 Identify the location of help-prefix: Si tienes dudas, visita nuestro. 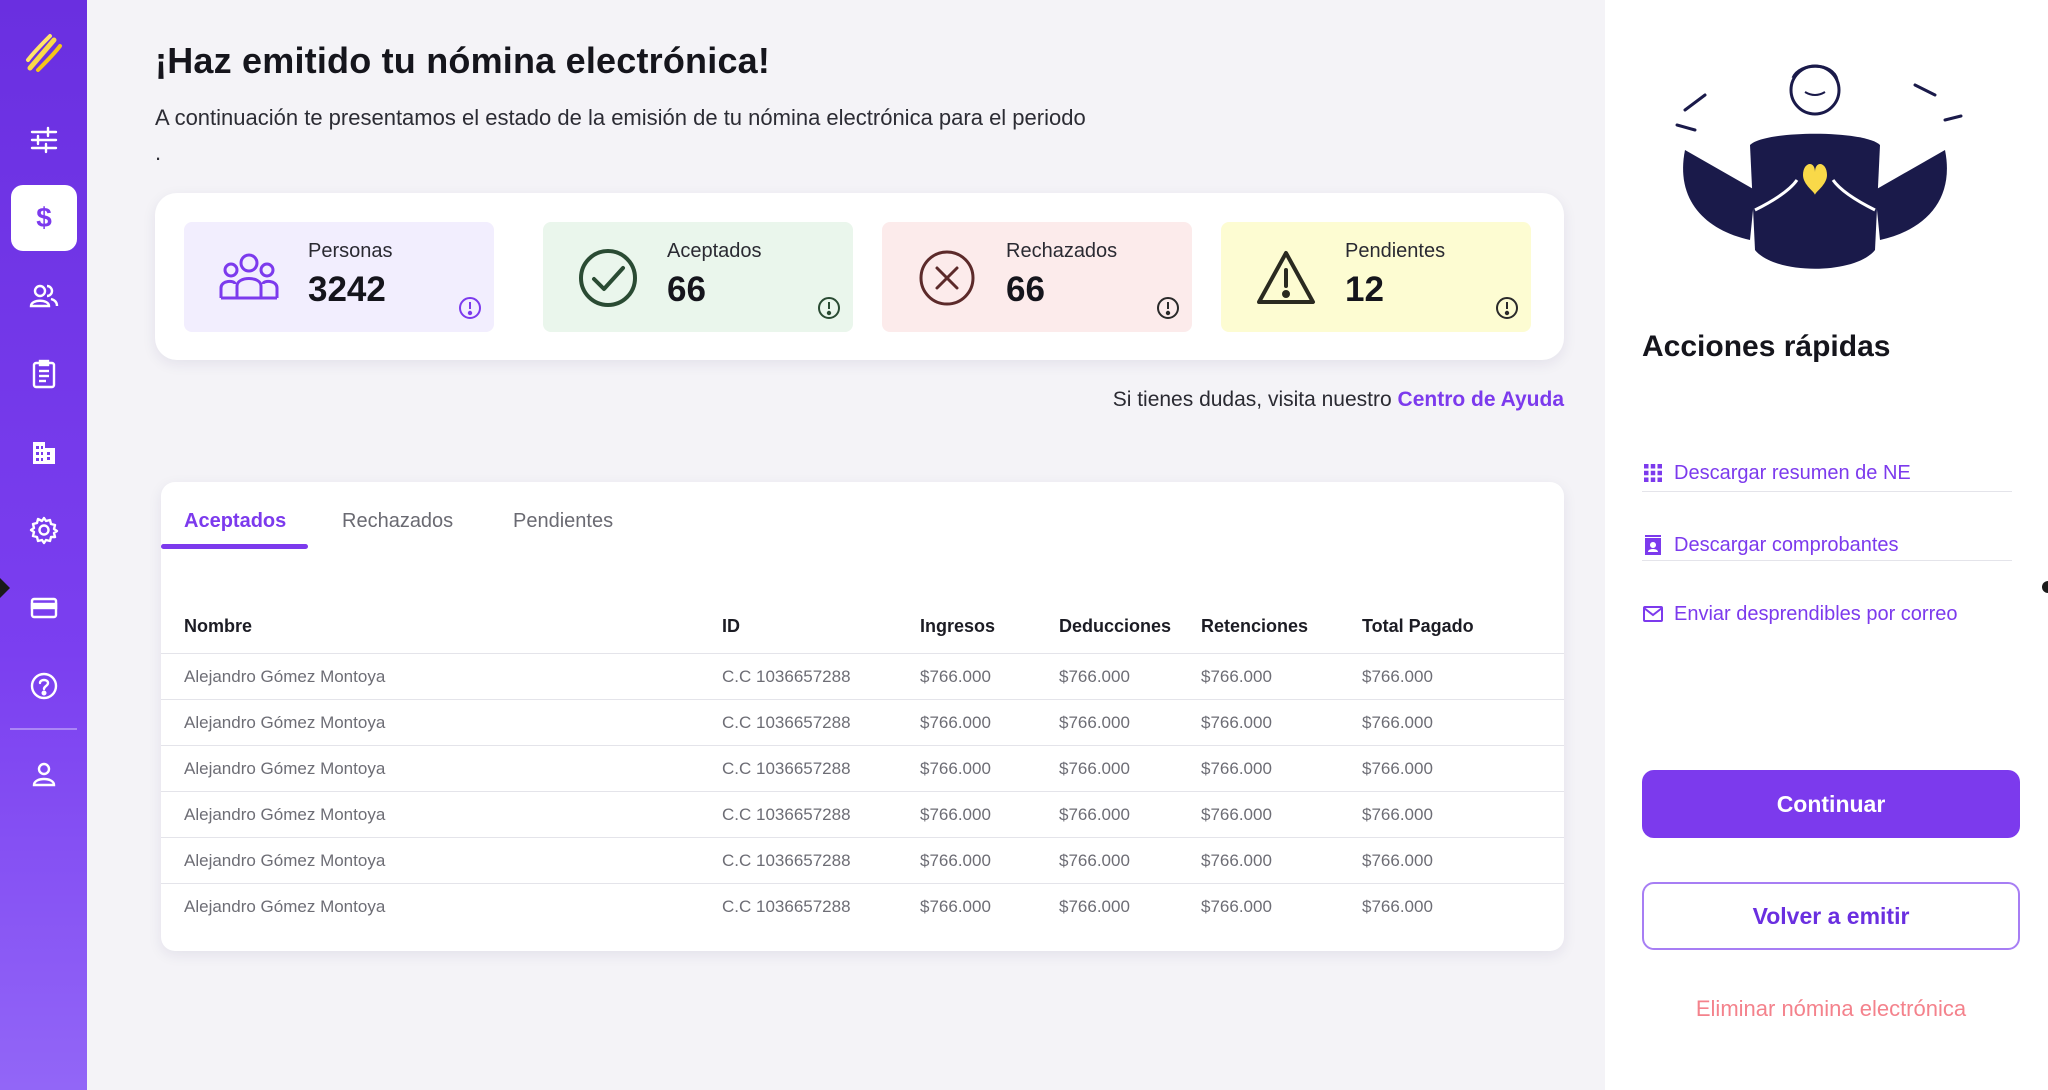
(1252, 399).